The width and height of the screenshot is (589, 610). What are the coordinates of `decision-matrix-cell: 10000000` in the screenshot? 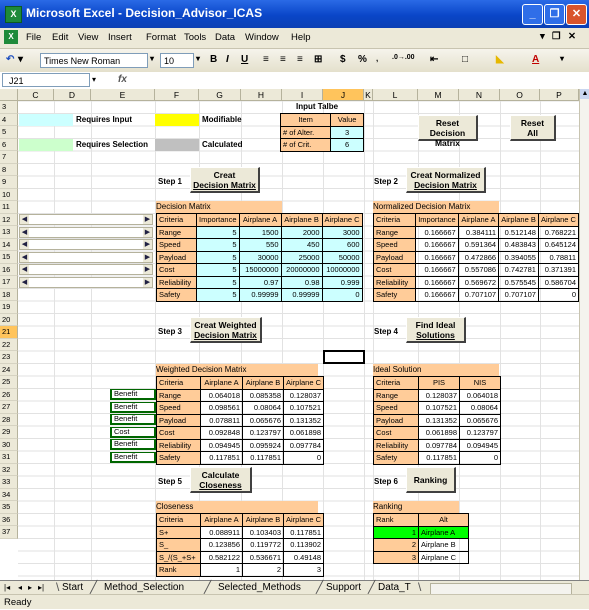 It's located at (342, 270).